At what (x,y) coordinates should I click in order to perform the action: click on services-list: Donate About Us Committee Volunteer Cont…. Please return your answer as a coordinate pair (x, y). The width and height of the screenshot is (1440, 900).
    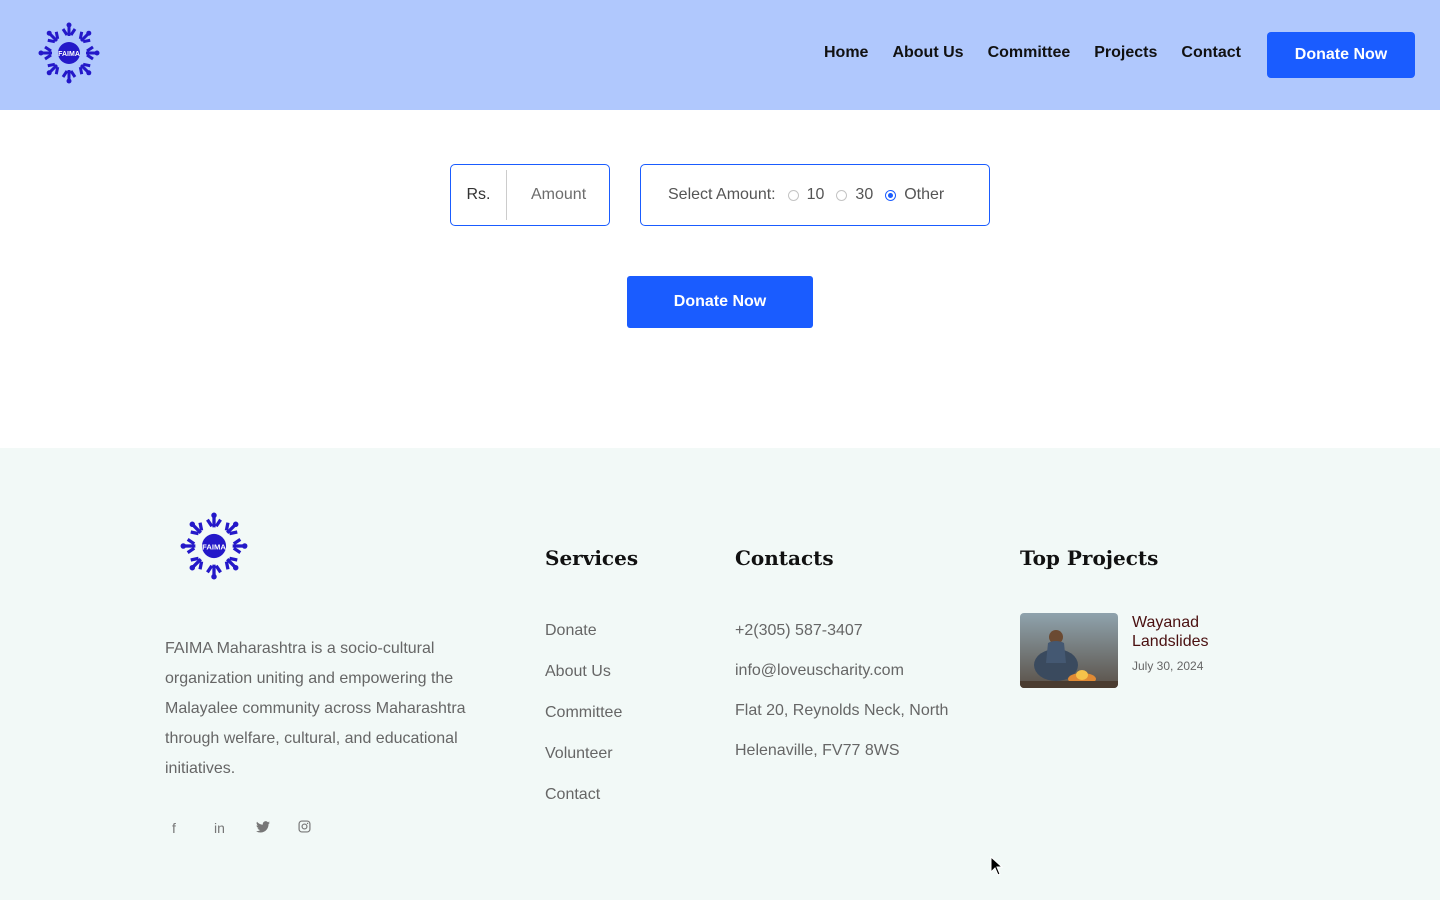
    Looking at the image, I should click on (583, 724).